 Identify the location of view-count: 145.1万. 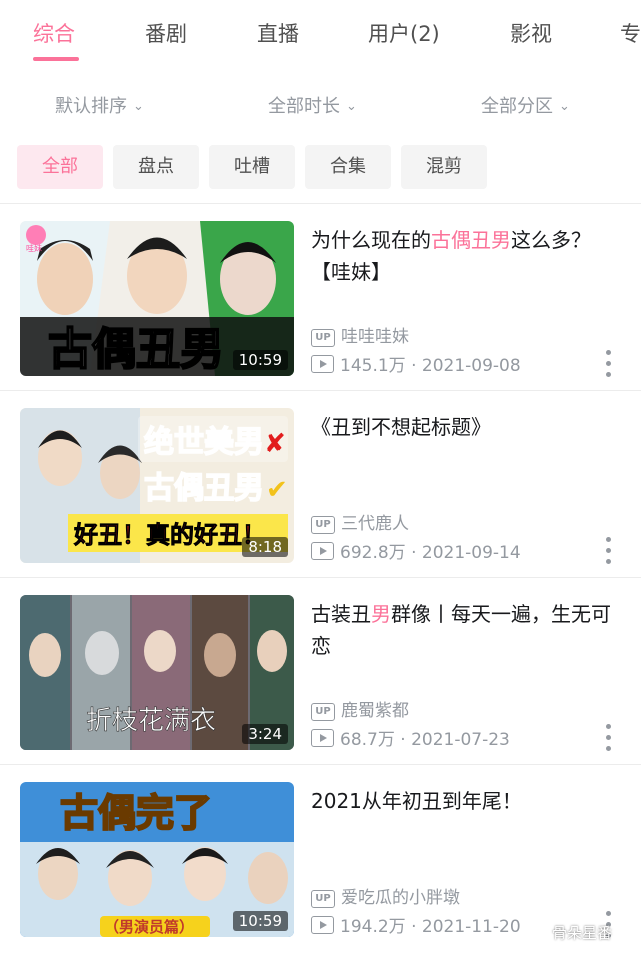
(373, 366).